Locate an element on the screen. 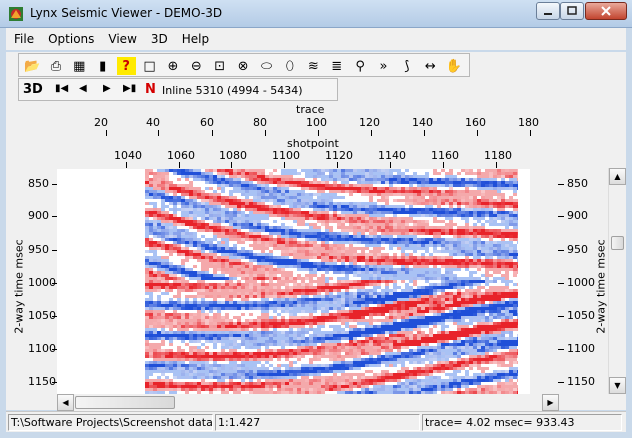 Image resolution: width=632 pixels, height=438 pixels. horizontal-scroll-thumb is located at coordinates (125, 402).